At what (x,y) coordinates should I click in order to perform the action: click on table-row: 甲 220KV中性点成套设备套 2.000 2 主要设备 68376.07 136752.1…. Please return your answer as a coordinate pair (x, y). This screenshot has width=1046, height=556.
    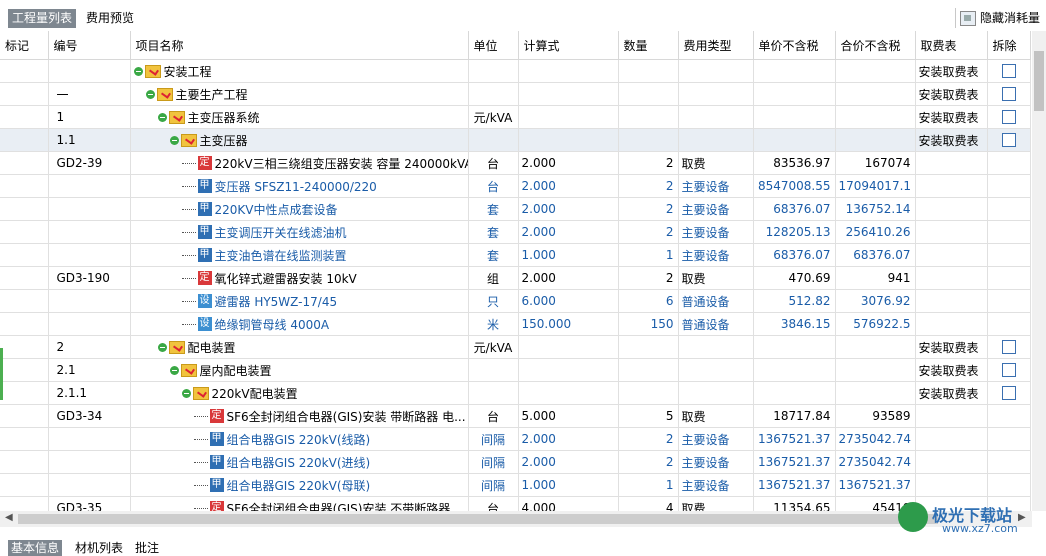
    Looking at the image, I should click on (515, 209).